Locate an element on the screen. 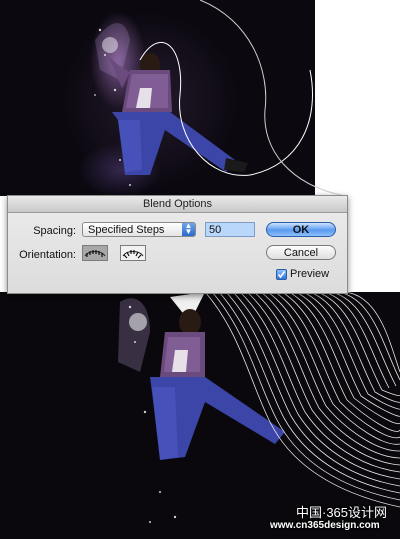 The image size is (400, 539). updown-arrows-icon: ▲ ▼ is located at coordinates (188, 229).